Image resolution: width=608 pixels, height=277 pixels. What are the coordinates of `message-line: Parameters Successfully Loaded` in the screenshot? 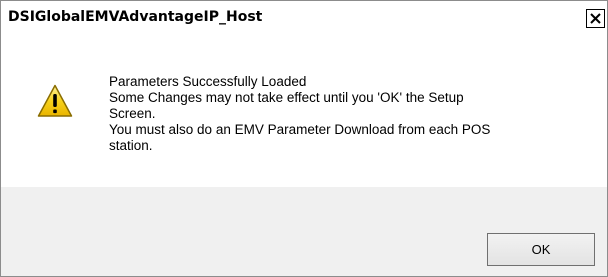 It's located at (208, 81).